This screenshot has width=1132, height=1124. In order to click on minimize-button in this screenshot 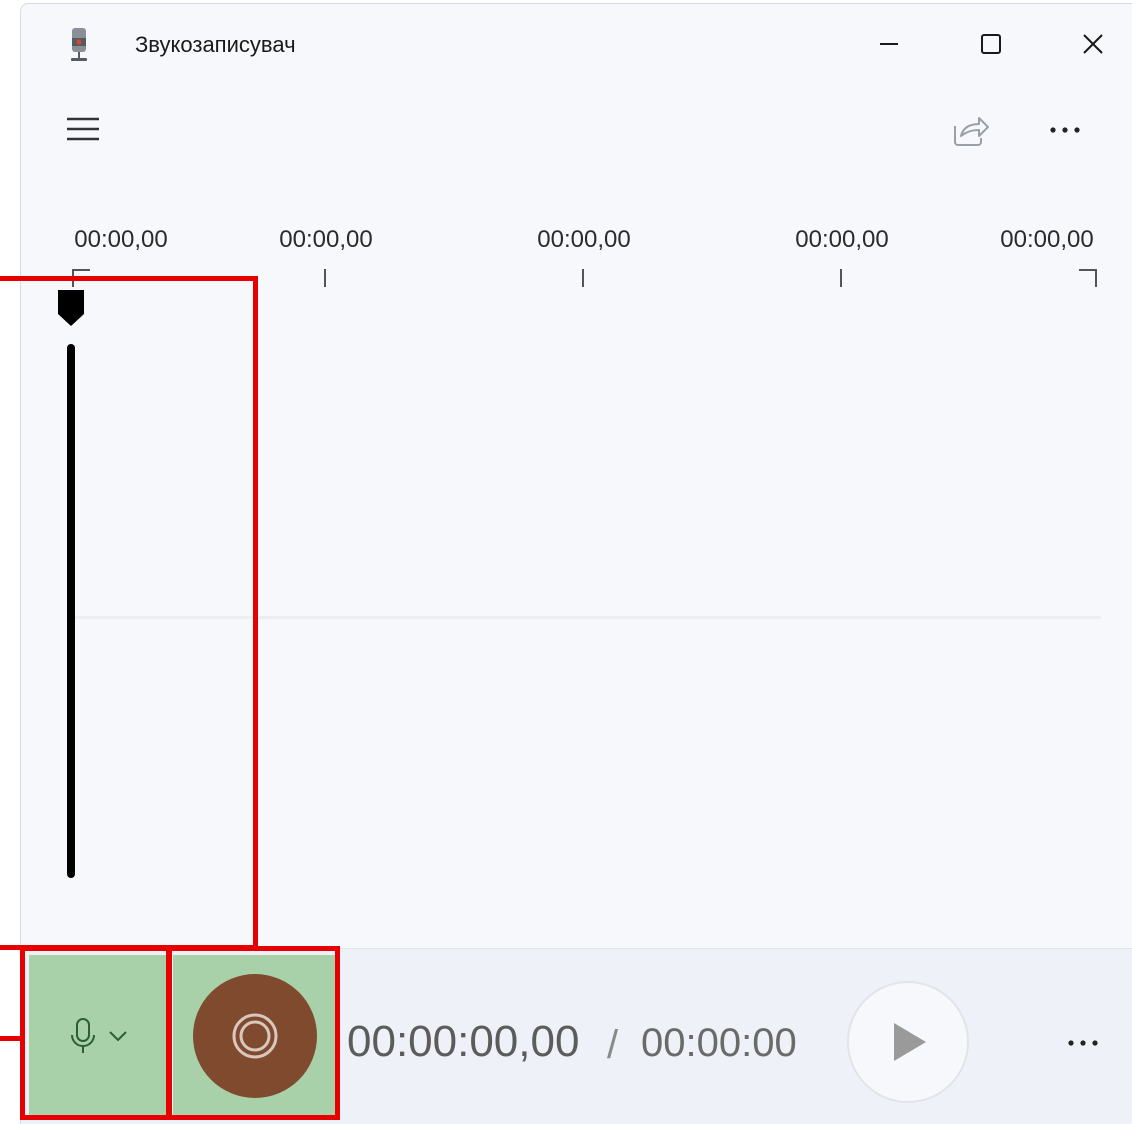, I will do `click(889, 44)`.